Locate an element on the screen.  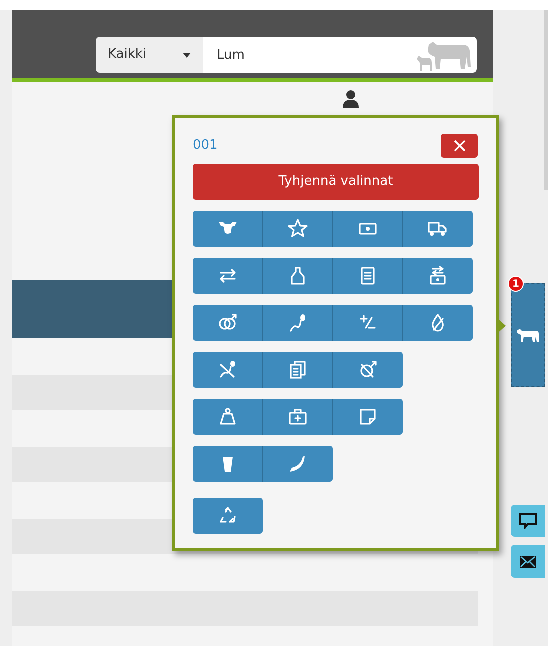
mail-icon is located at coordinates (528, 562).